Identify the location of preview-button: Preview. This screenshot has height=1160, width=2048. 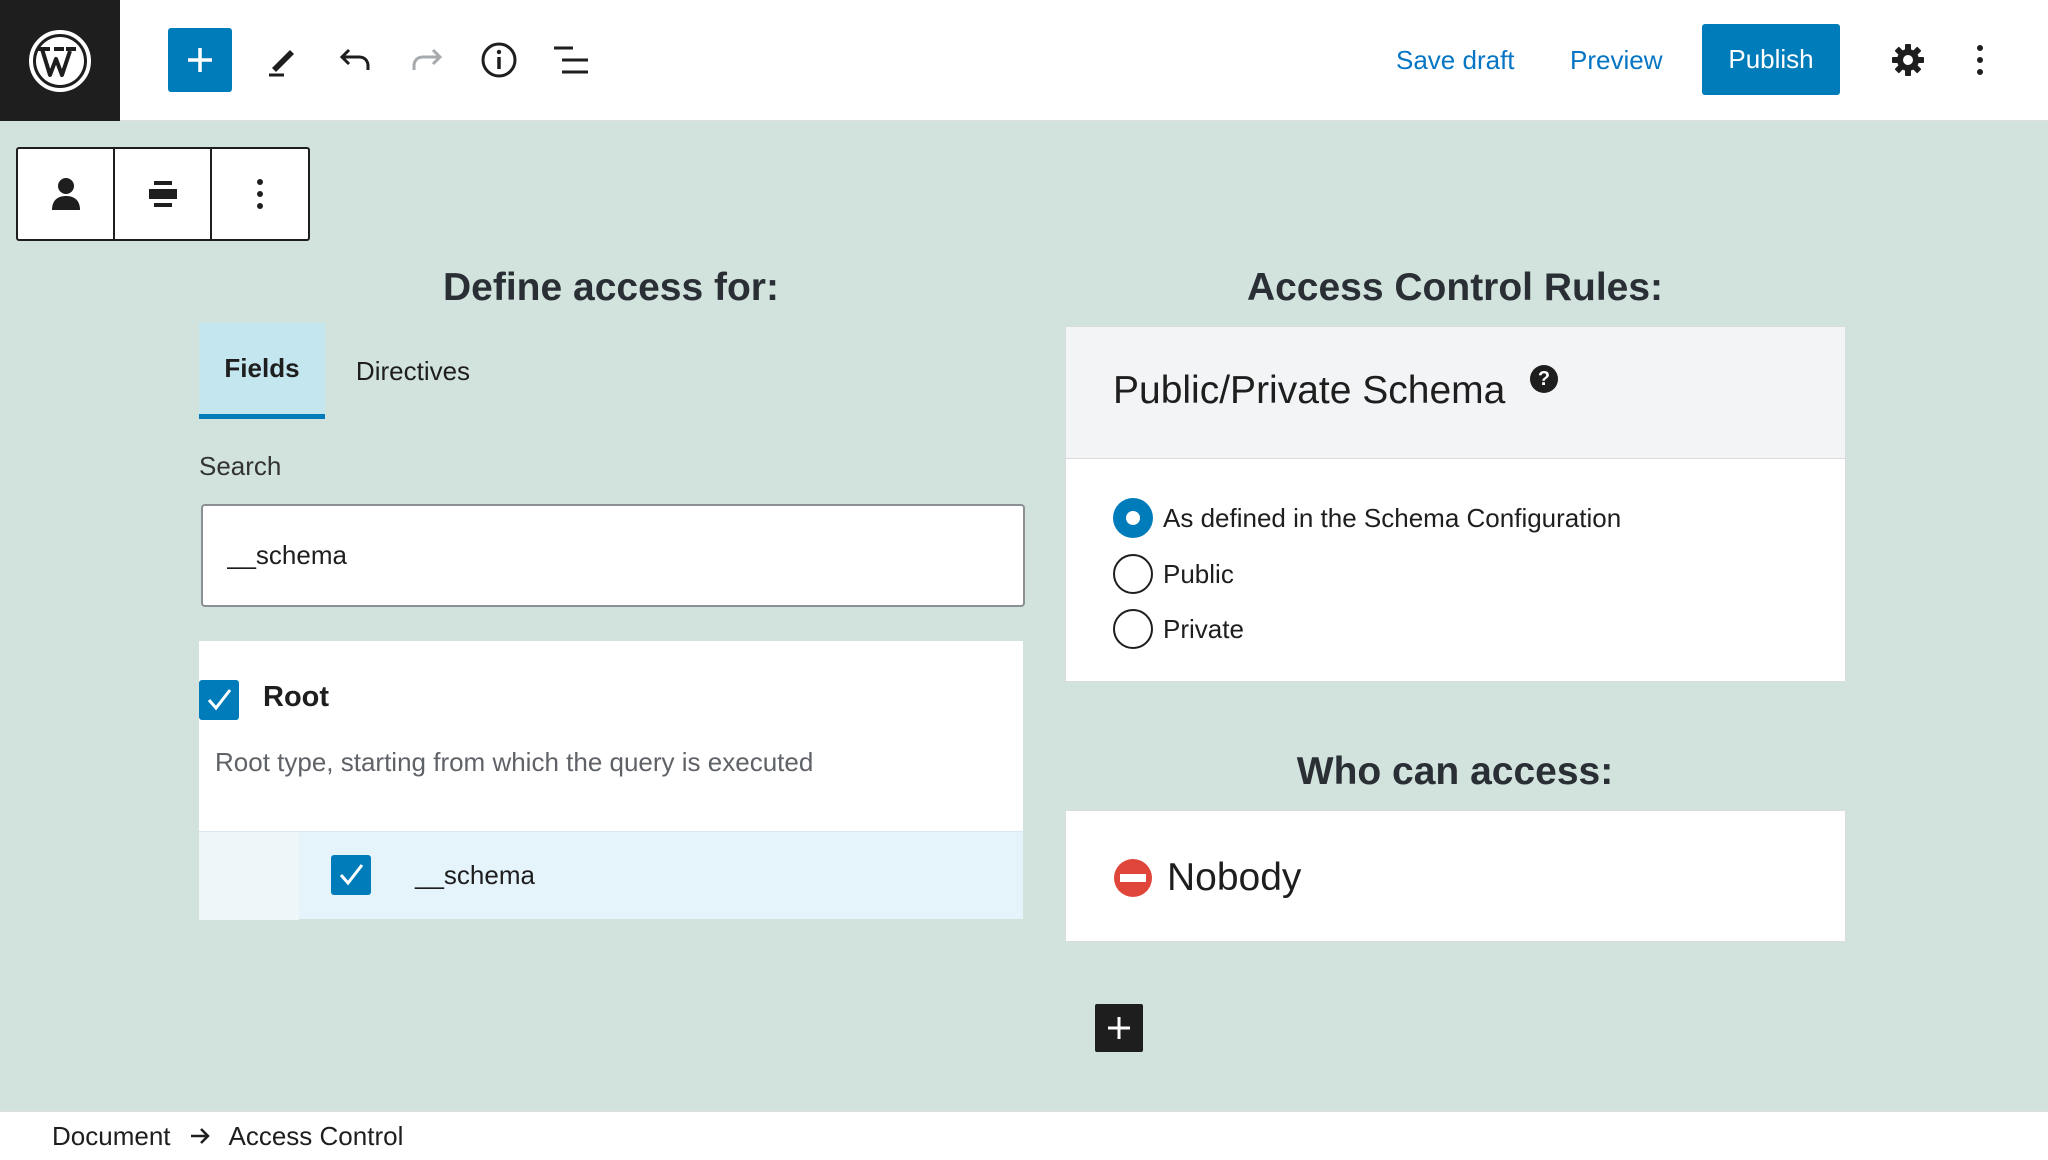
(1616, 60).